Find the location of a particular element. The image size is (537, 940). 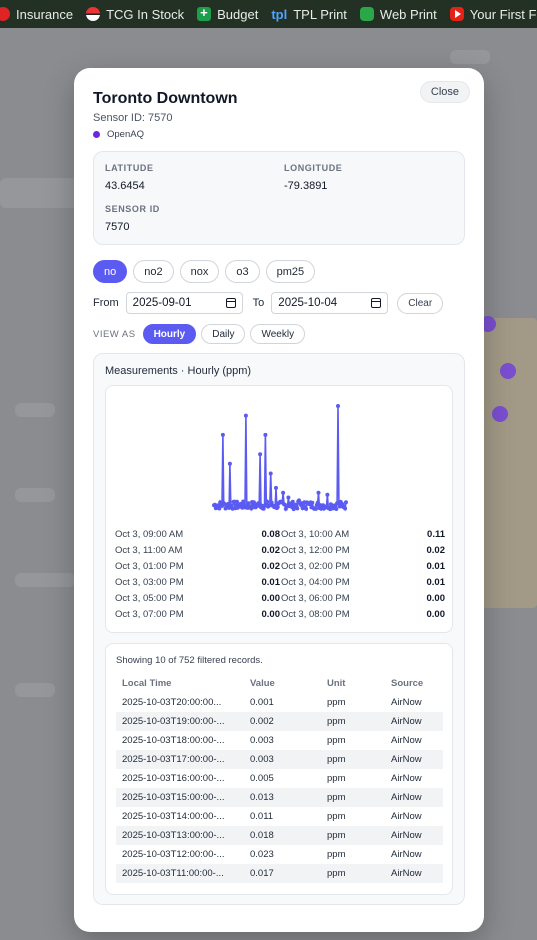

pollutant-nox: nox is located at coordinates (199, 271).